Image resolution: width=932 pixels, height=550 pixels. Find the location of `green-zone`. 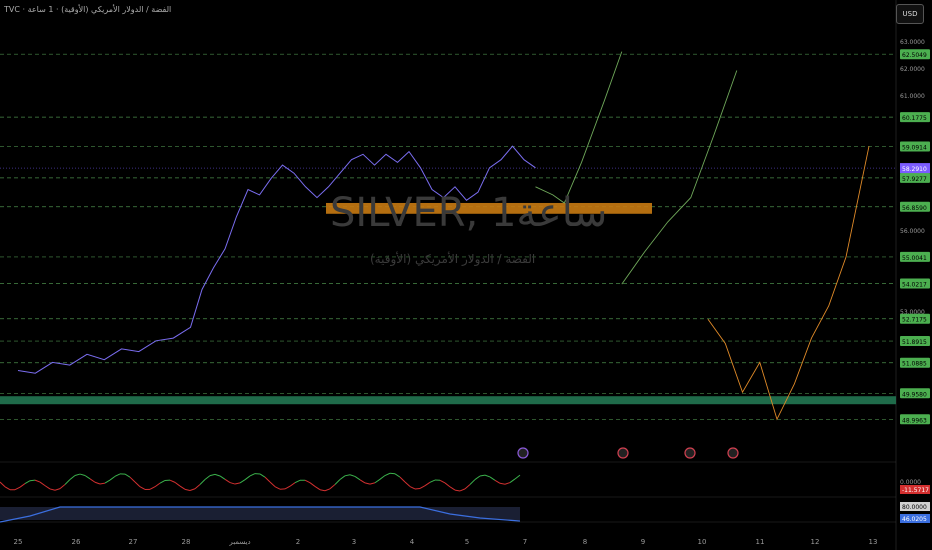

green-zone is located at coordinates (448, 400).